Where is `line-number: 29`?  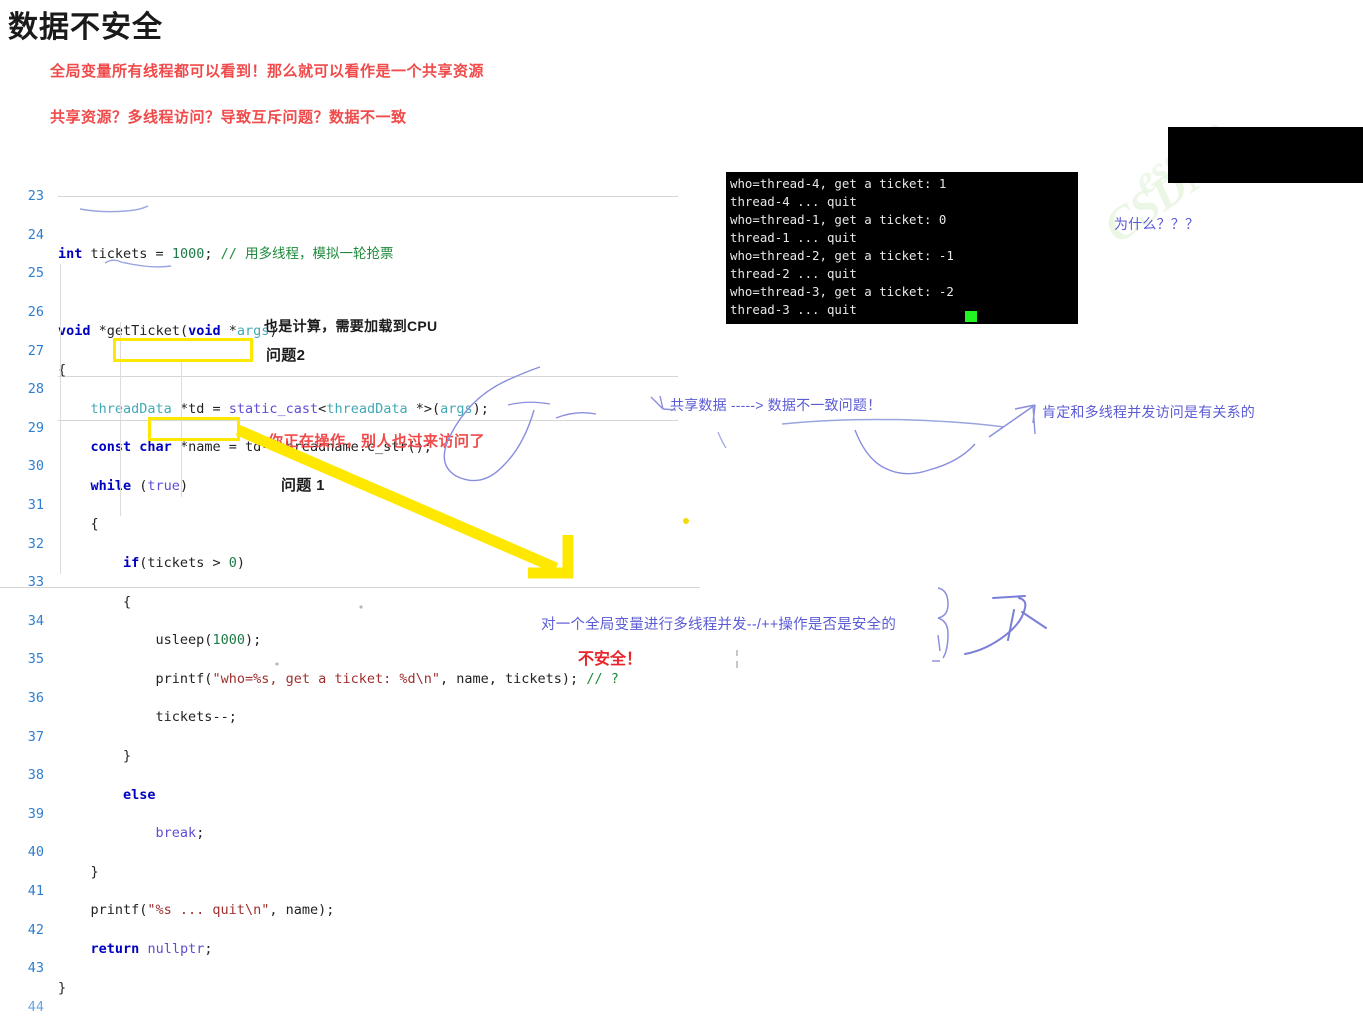 line-number: 29 is located at coordinates (35, 427).